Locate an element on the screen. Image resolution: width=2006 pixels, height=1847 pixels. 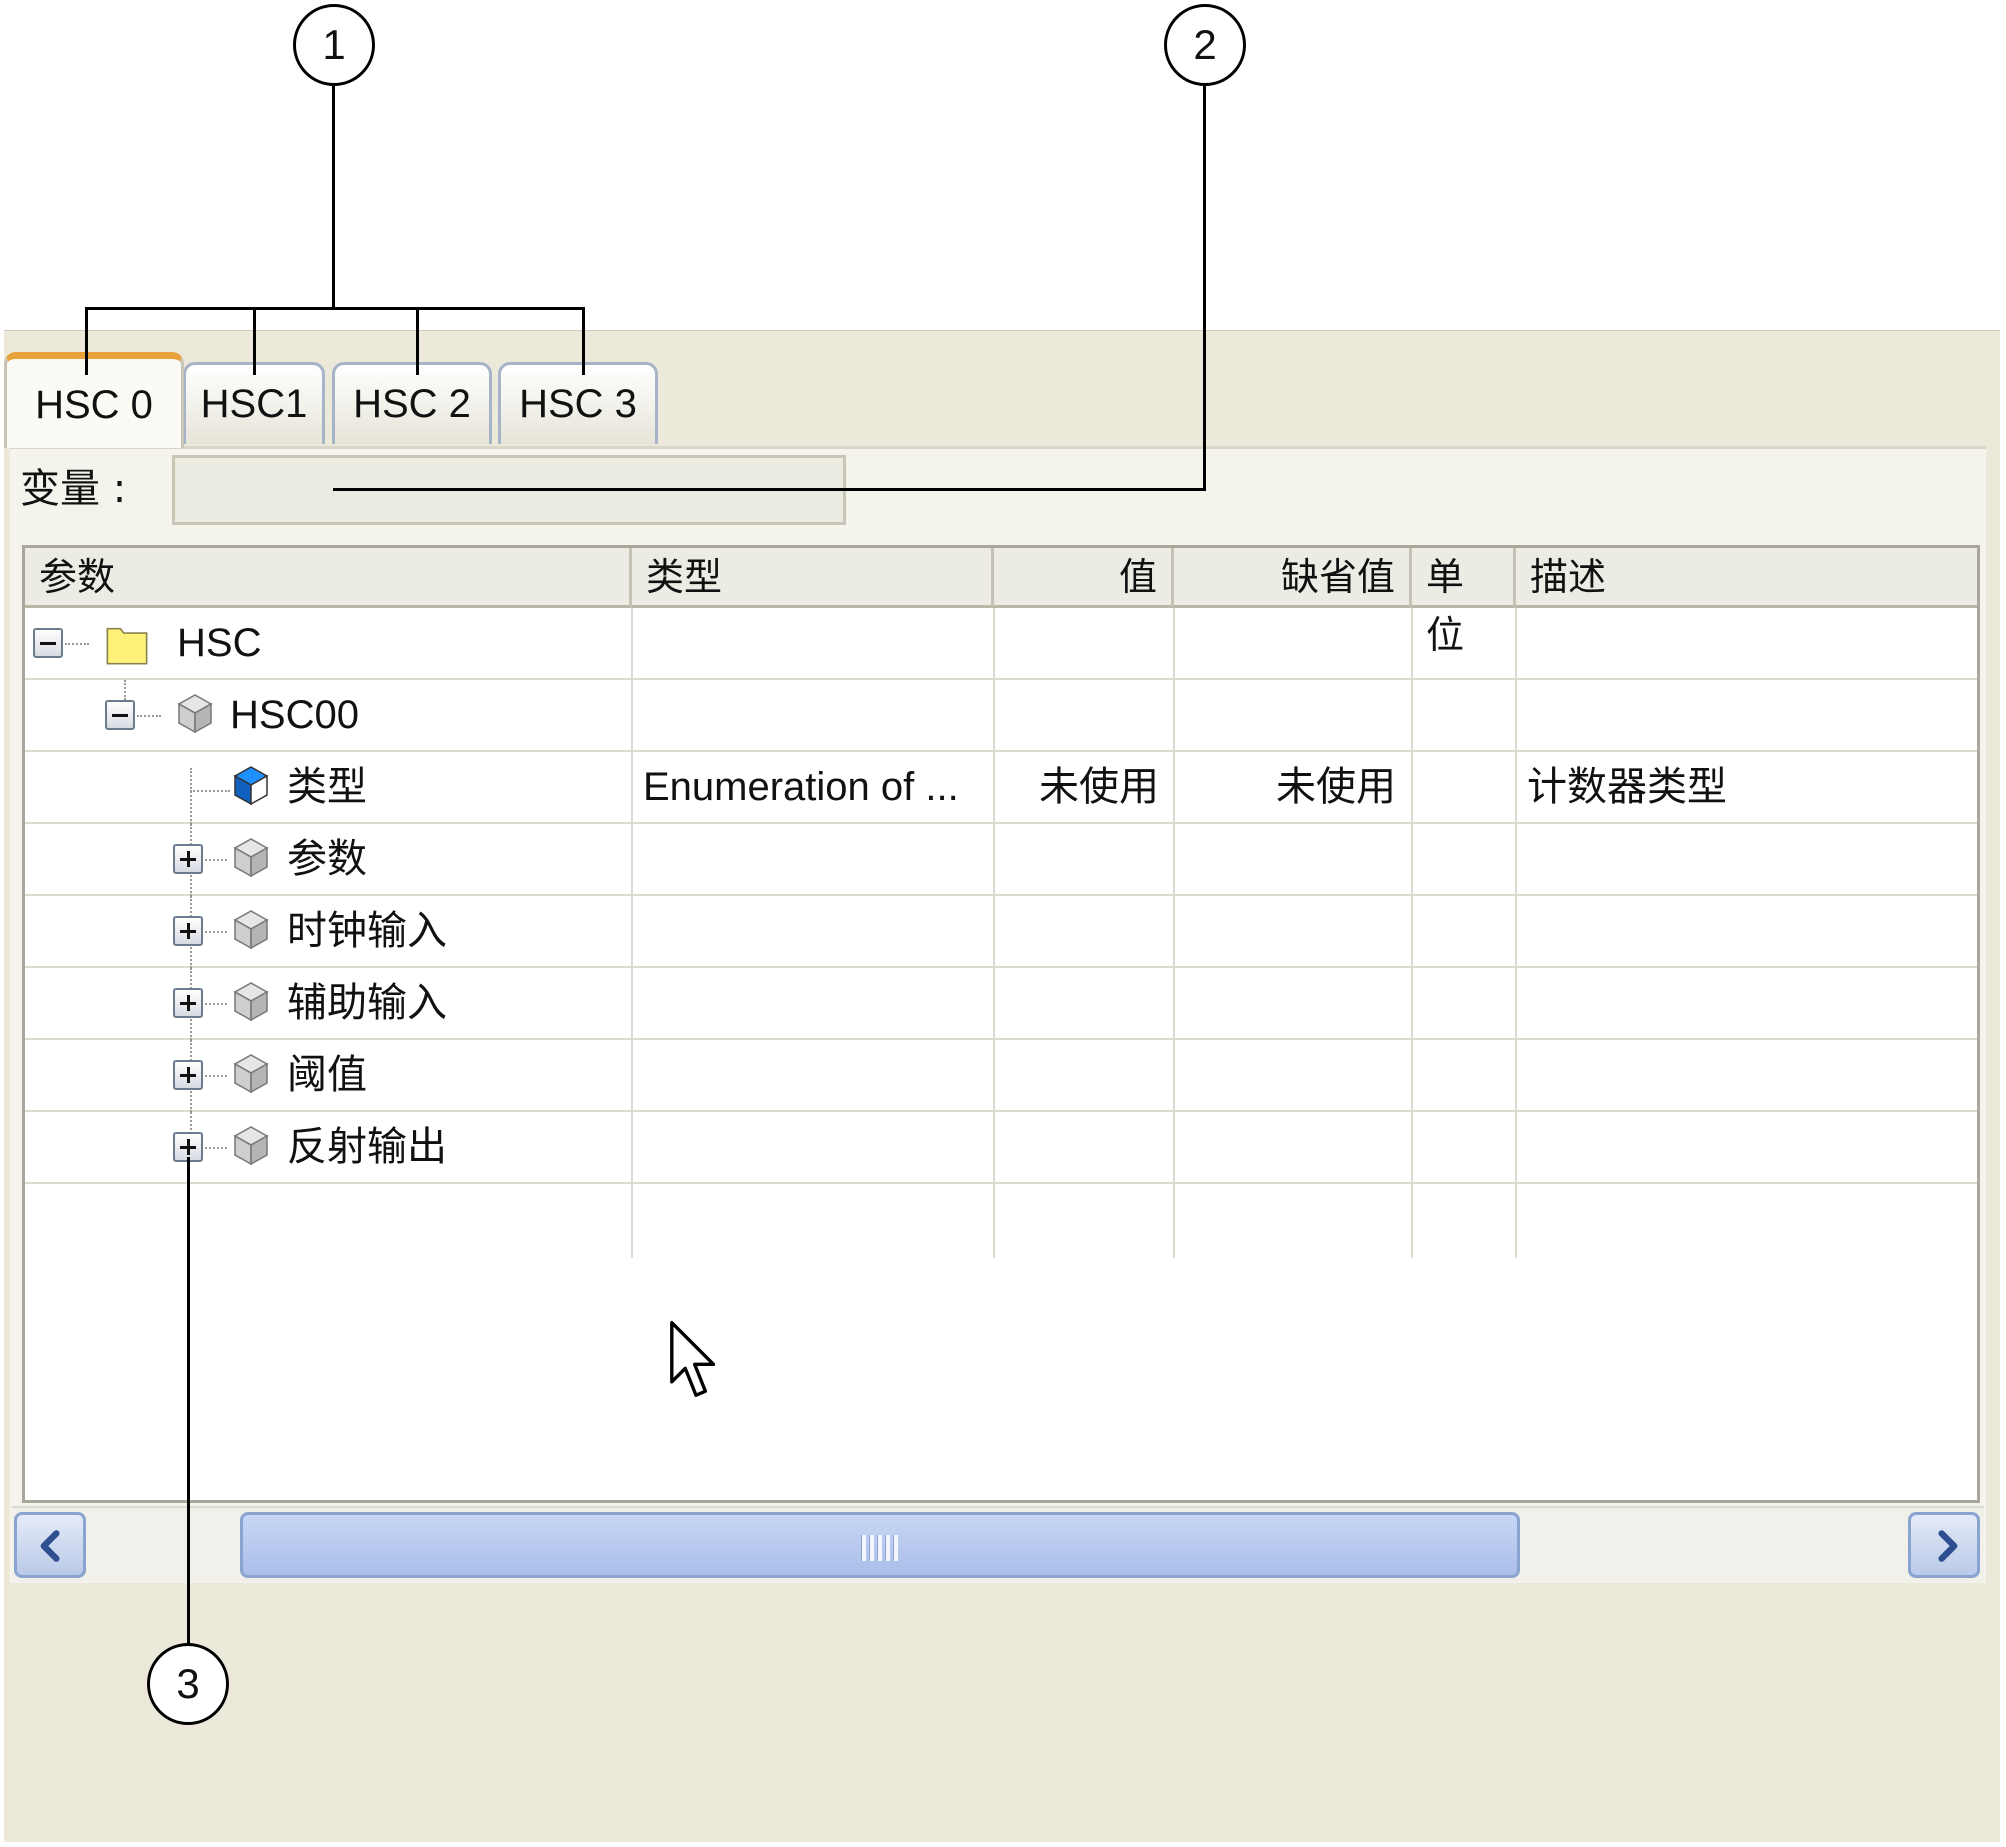
table-row: 时钟输入 is located at coordinates (1001, 932).